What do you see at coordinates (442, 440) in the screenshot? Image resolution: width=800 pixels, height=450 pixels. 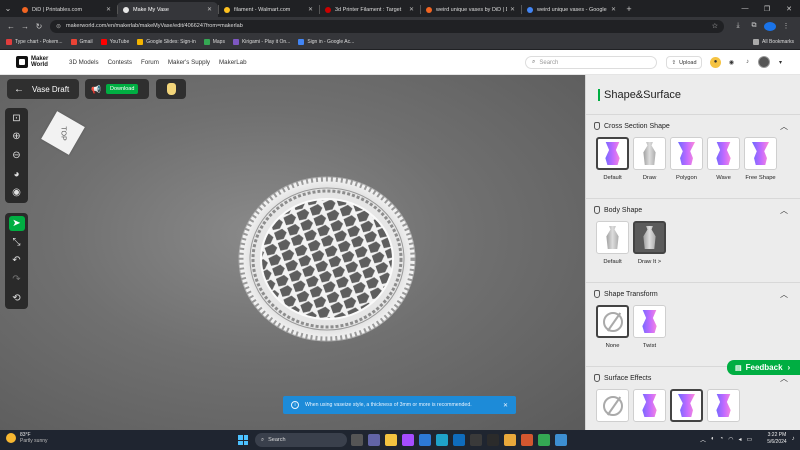 I see `edge-icon` at bounding box center [442, 440].